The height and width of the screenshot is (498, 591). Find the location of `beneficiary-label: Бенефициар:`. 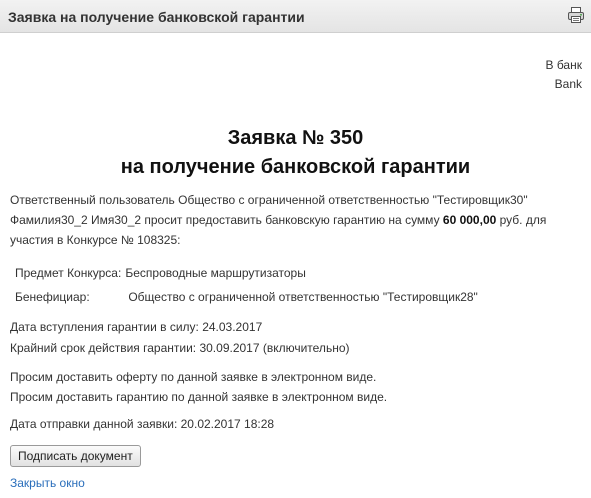

beneficiary-label: Бенефициар: is located at coordinates (52, 297).